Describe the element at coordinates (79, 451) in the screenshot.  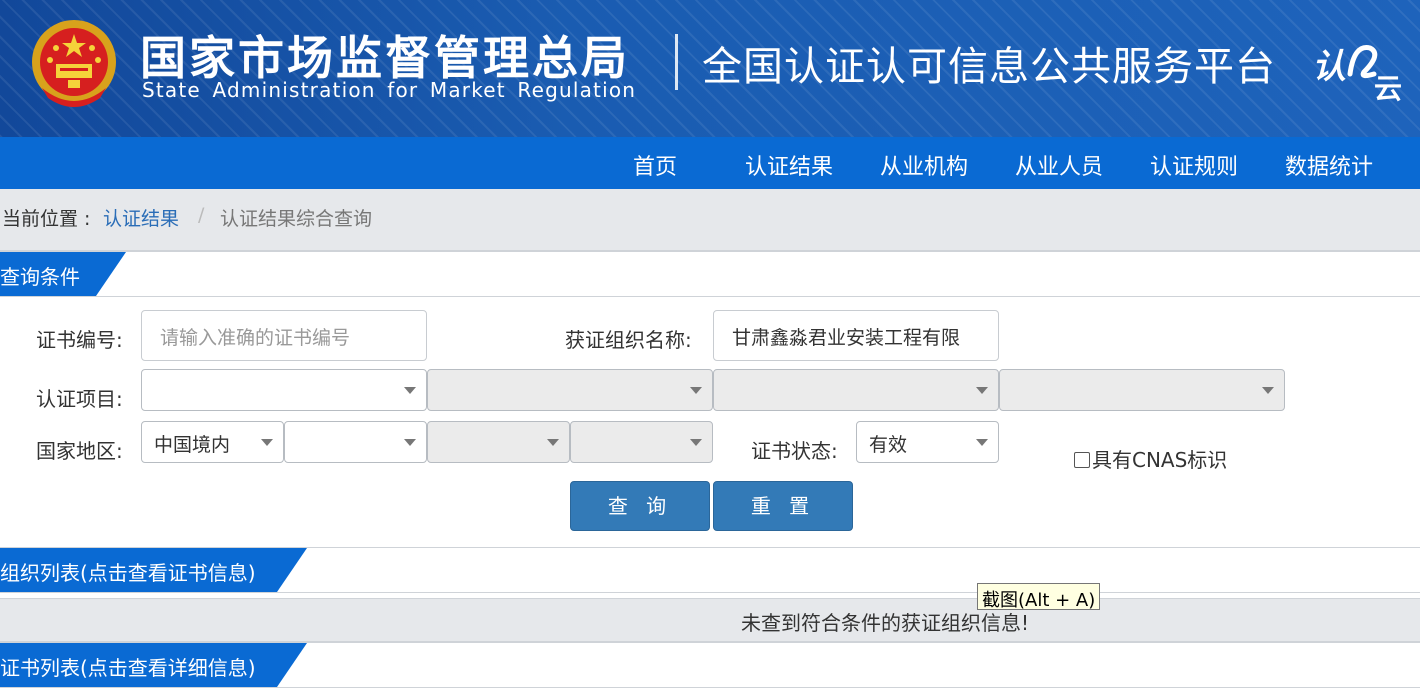
I see `region-label: 国家地区:` at that location.